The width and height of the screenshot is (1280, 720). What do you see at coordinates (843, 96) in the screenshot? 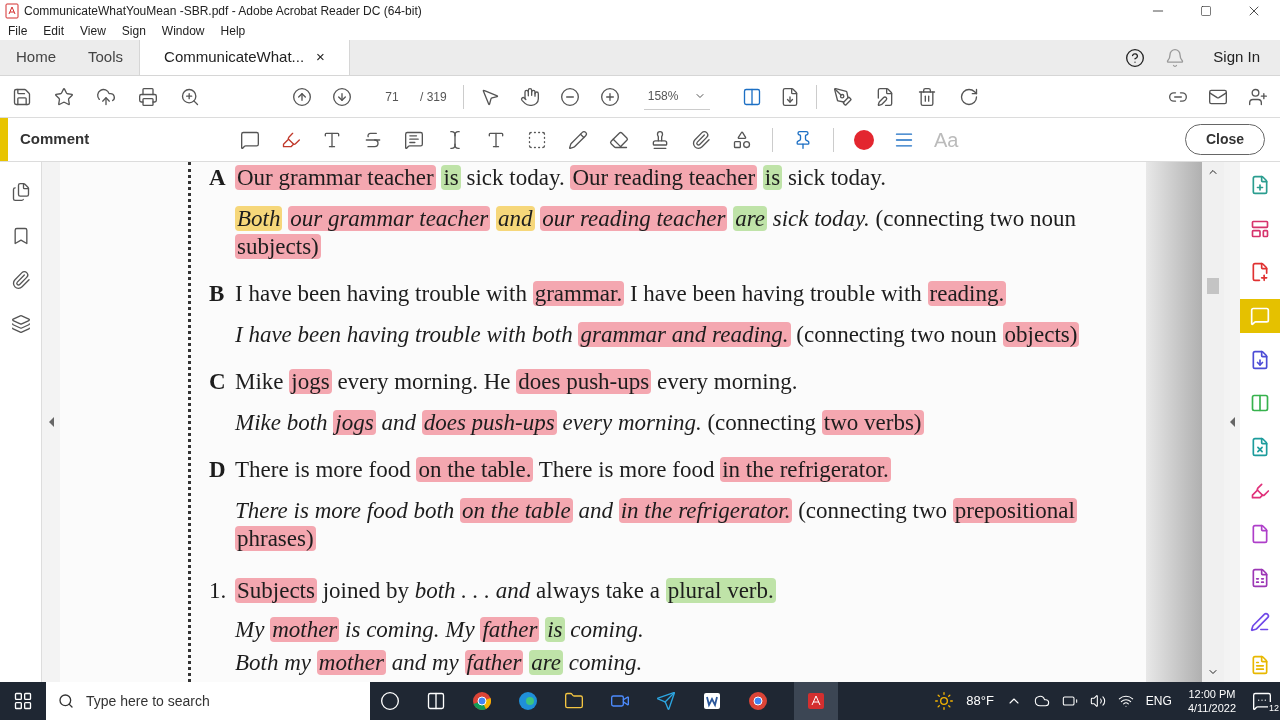
I see `pen-icon` at bounding box center [843, 96].